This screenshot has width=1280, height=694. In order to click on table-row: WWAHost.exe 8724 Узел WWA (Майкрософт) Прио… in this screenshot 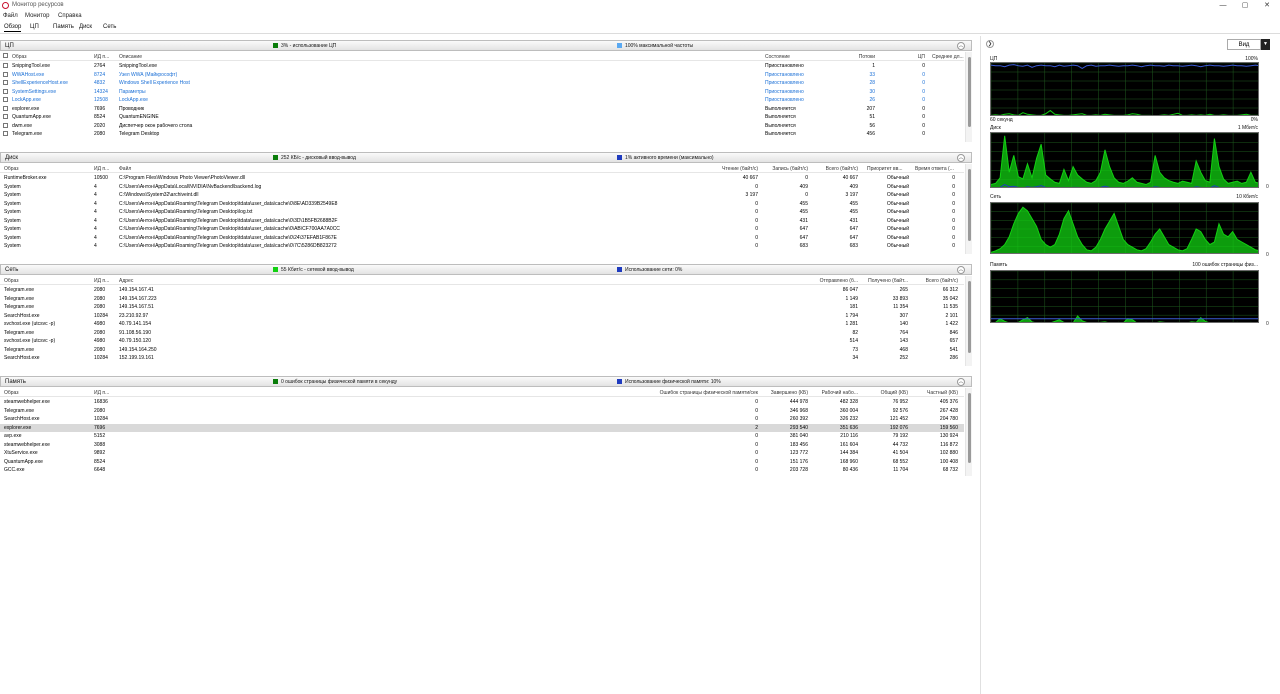, I will do `click(482, 75)`.